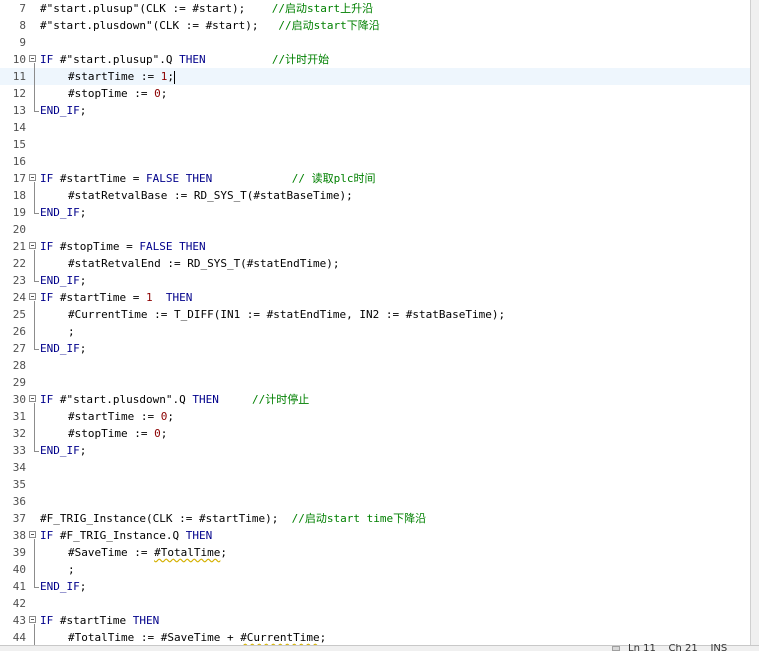  What do you see at coordinates (375, 620) in the screenshot?
I see `code-line: 43 IF #startTime THEN` at bounding box center [375, 620].